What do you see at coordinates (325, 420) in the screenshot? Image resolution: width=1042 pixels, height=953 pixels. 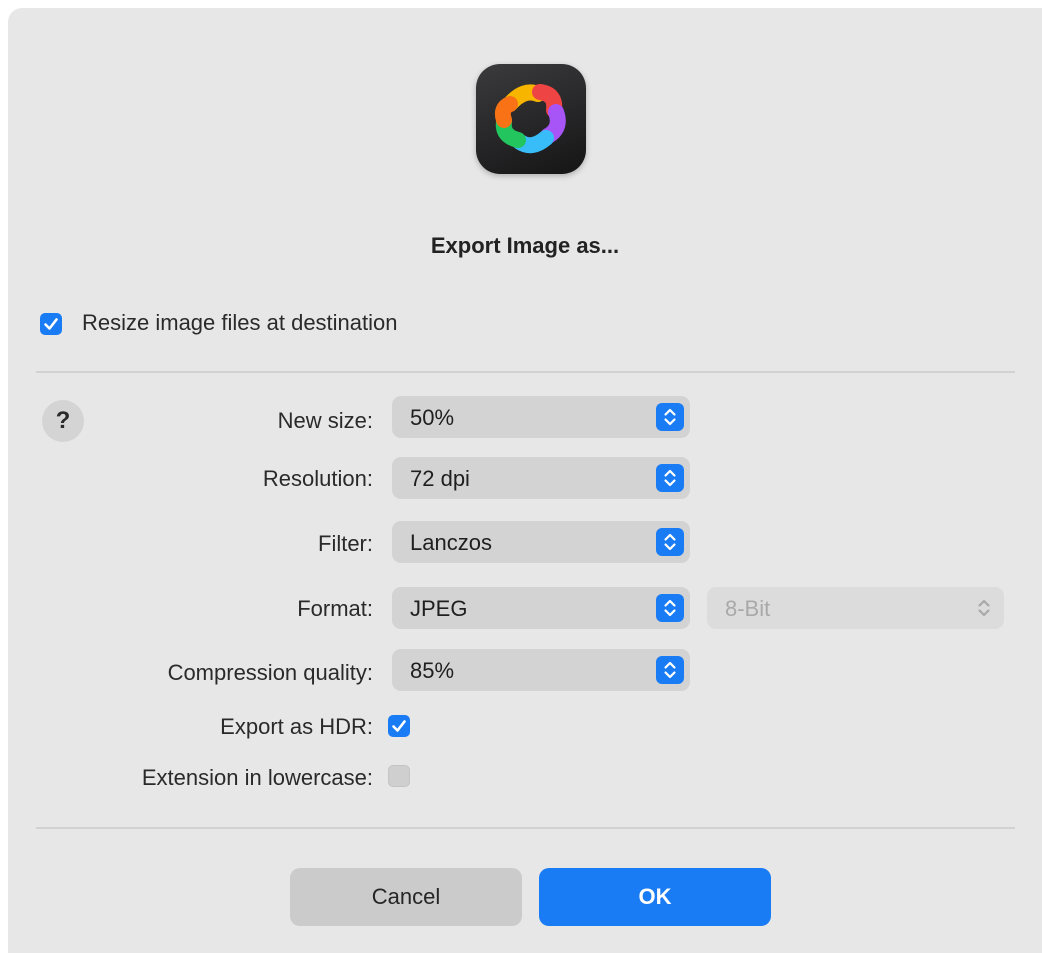 I see `new-size-label: New size:` at bounding box center [325, 420].